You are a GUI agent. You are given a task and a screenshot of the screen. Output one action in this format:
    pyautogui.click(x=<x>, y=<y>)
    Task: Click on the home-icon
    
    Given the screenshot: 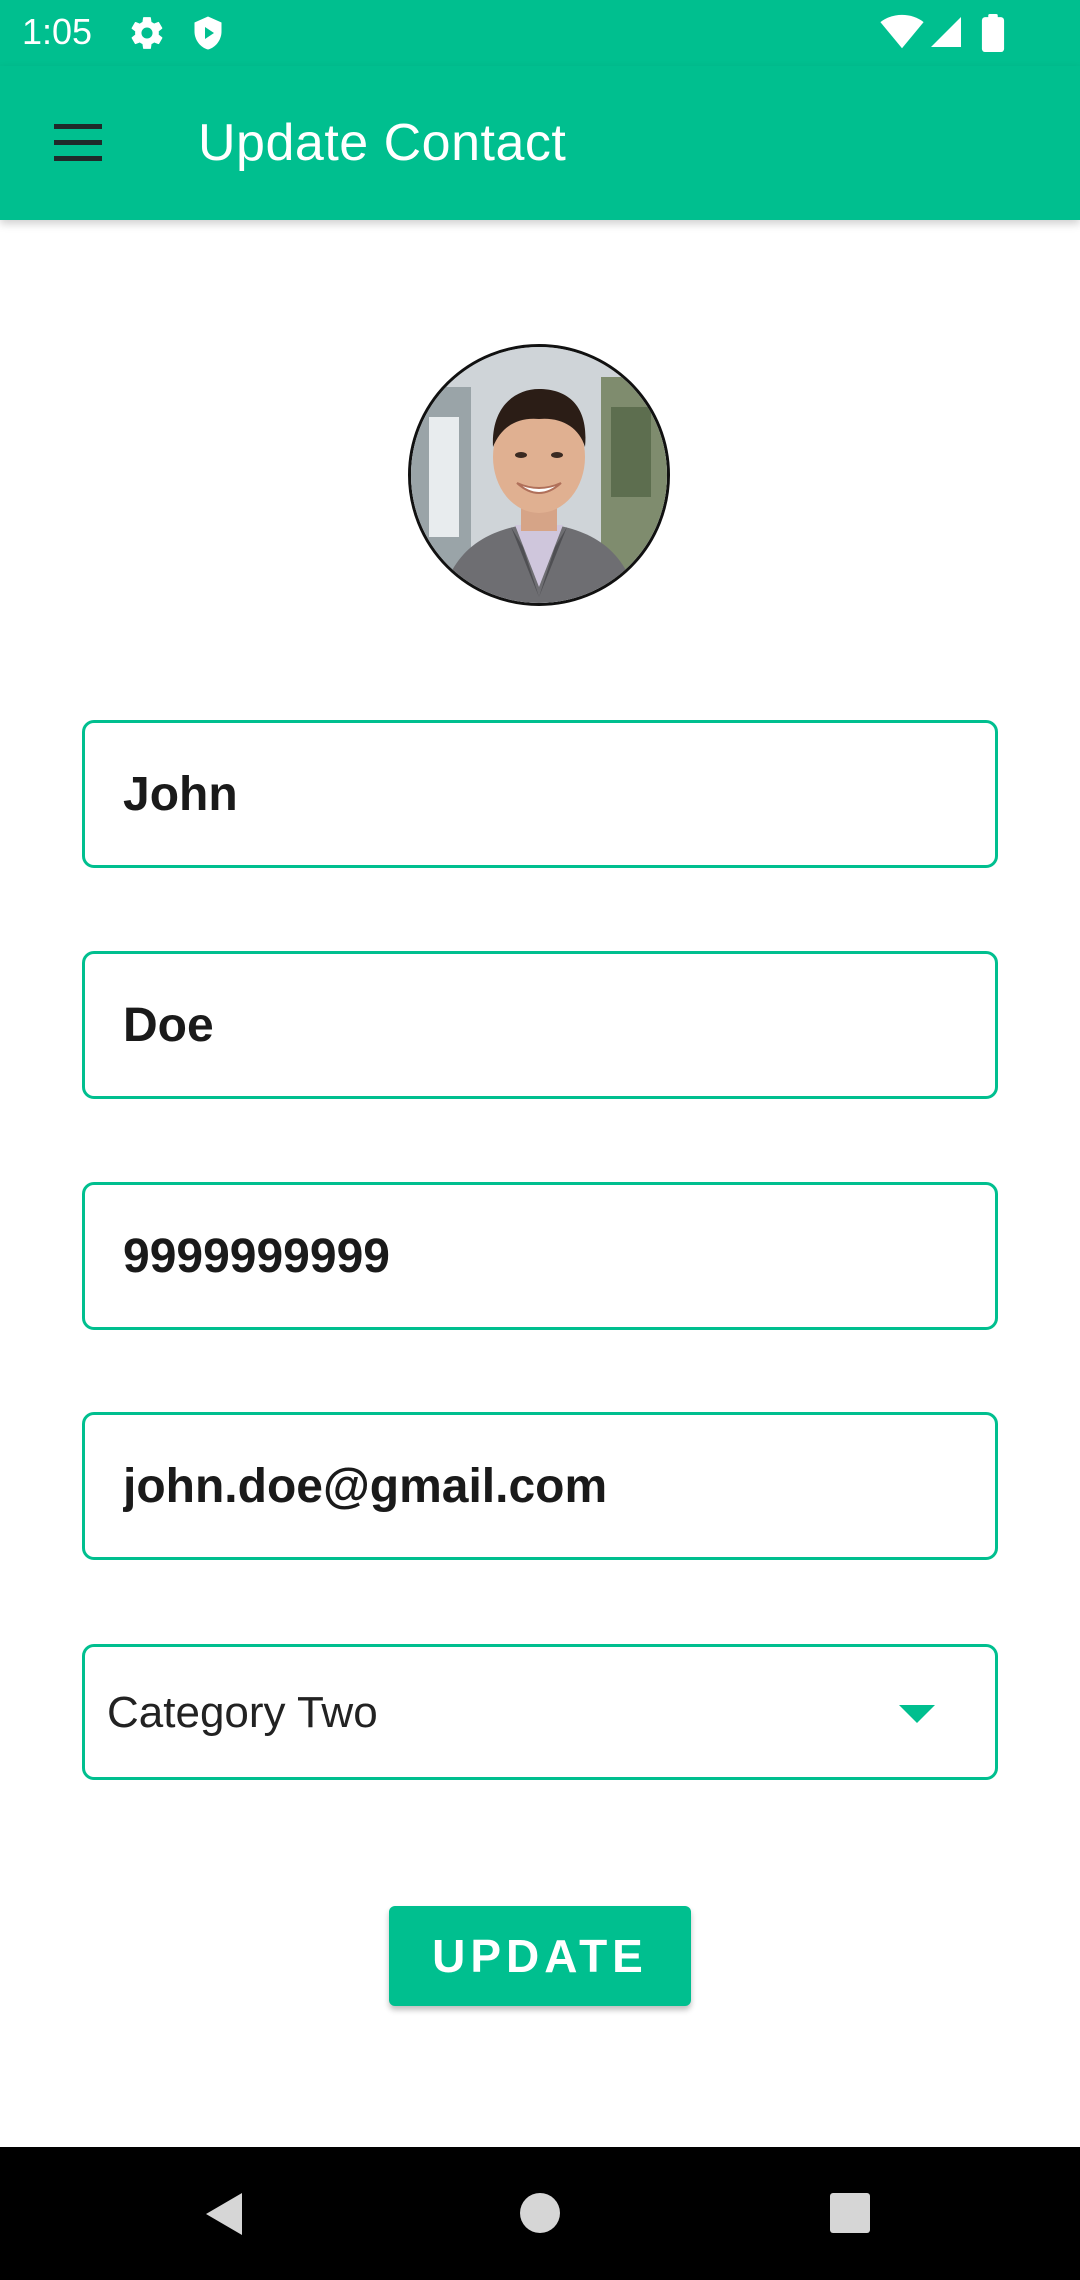 What is the action you would take?
    pyautogui.click(x=540, y=2213)
    